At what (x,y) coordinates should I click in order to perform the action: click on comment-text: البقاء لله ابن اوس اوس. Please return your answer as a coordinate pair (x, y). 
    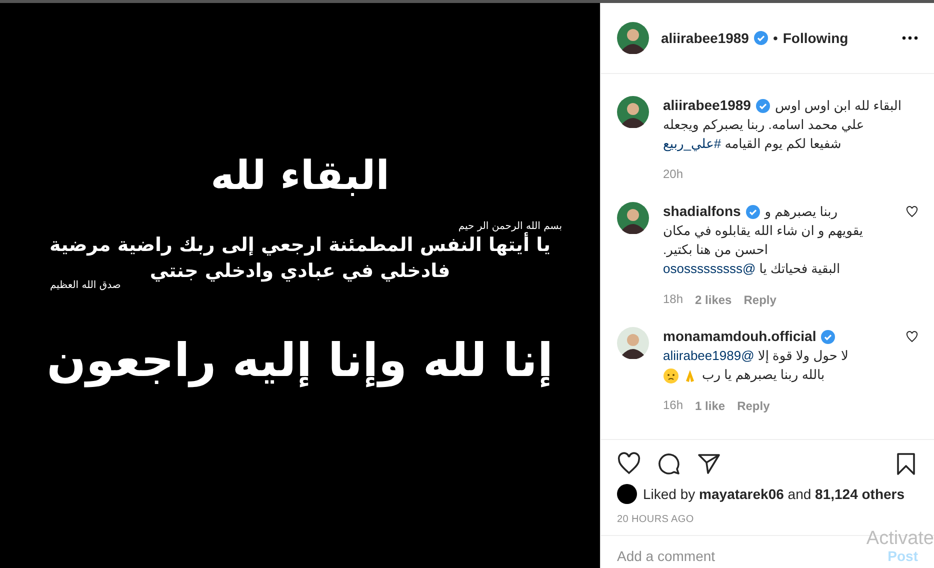
    Looking at the image, I should click on (838, 106).